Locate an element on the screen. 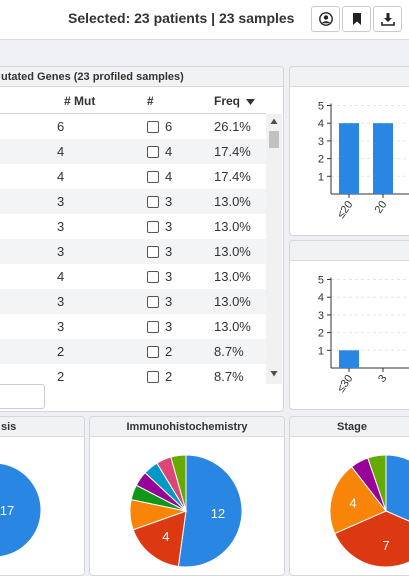 This screenshot has height=576, width=409. table-scrollbar is located at coordinates (274, 249).